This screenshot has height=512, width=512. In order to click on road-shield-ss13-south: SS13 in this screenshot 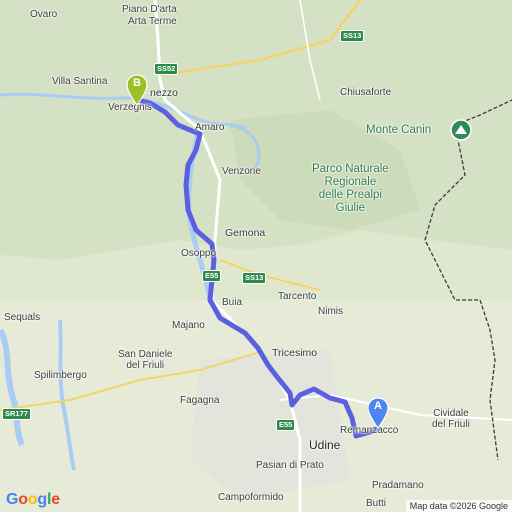, I will do `click(254, 278)`.